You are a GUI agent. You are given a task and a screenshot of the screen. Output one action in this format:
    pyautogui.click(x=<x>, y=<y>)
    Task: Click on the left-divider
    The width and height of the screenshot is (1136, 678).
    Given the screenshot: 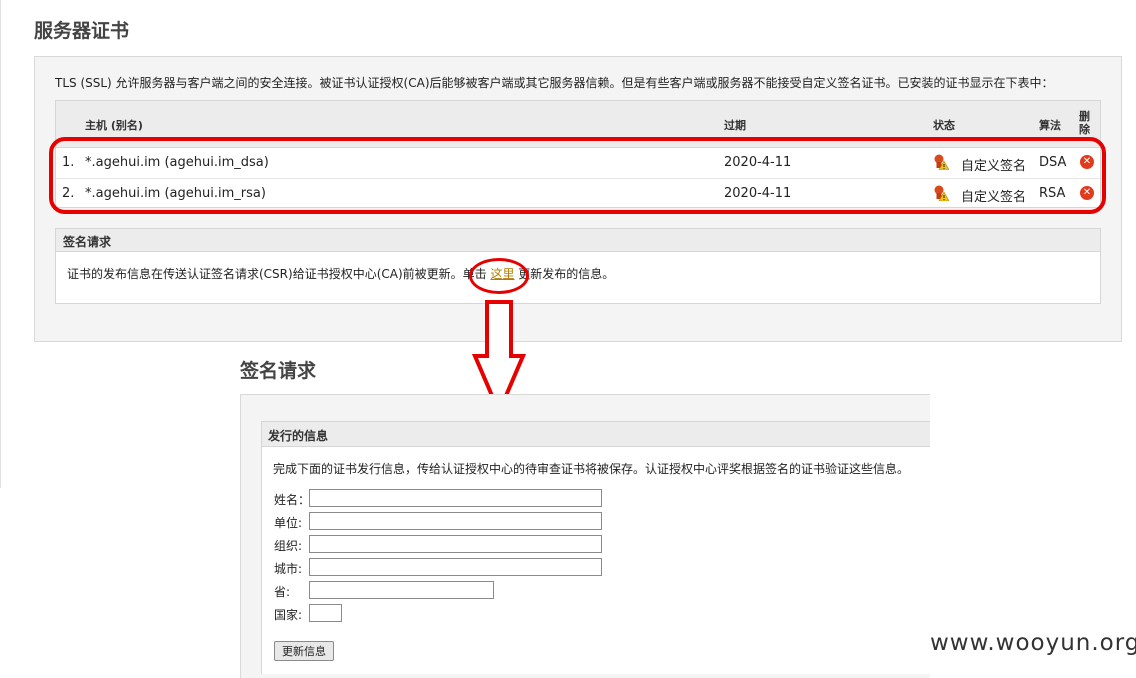 What is the action you would take?
    pyautogui.click(x=0, y=244)
    